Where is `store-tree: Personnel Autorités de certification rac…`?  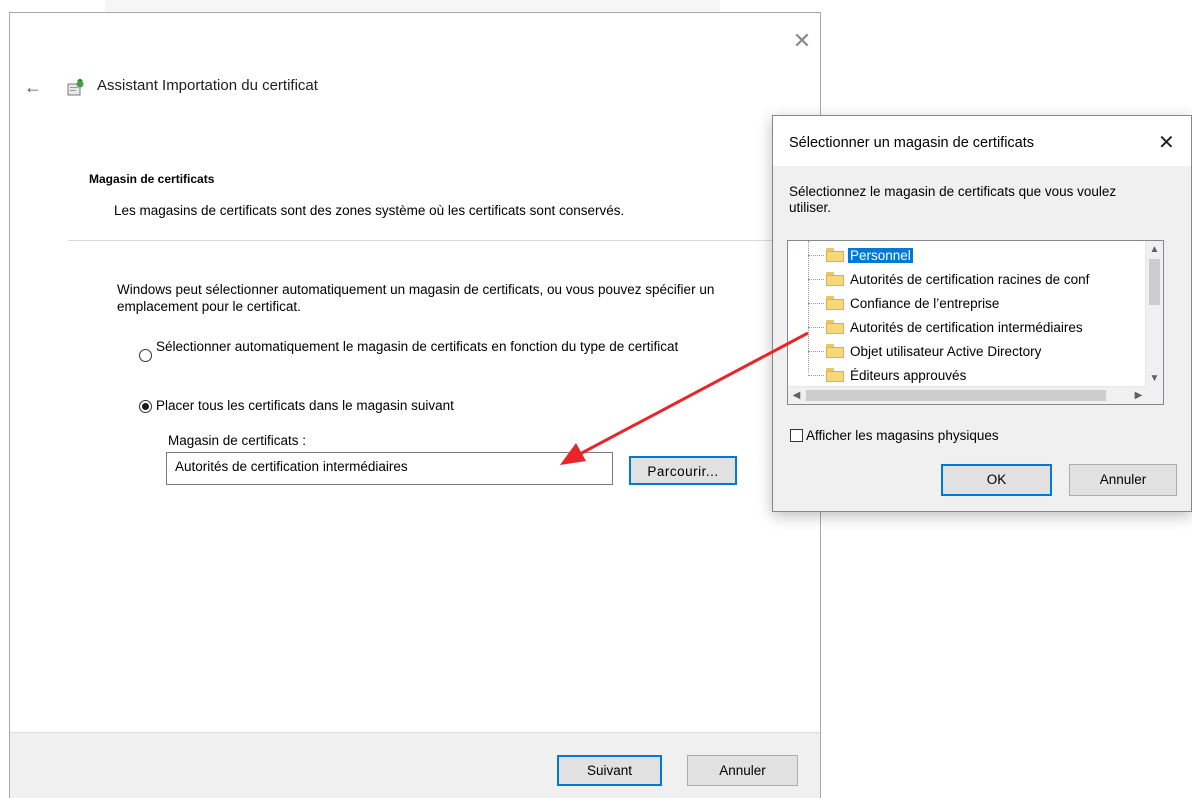
store-tree: Personnel Autorités de certification rac… is located at coordinates (975, 322).